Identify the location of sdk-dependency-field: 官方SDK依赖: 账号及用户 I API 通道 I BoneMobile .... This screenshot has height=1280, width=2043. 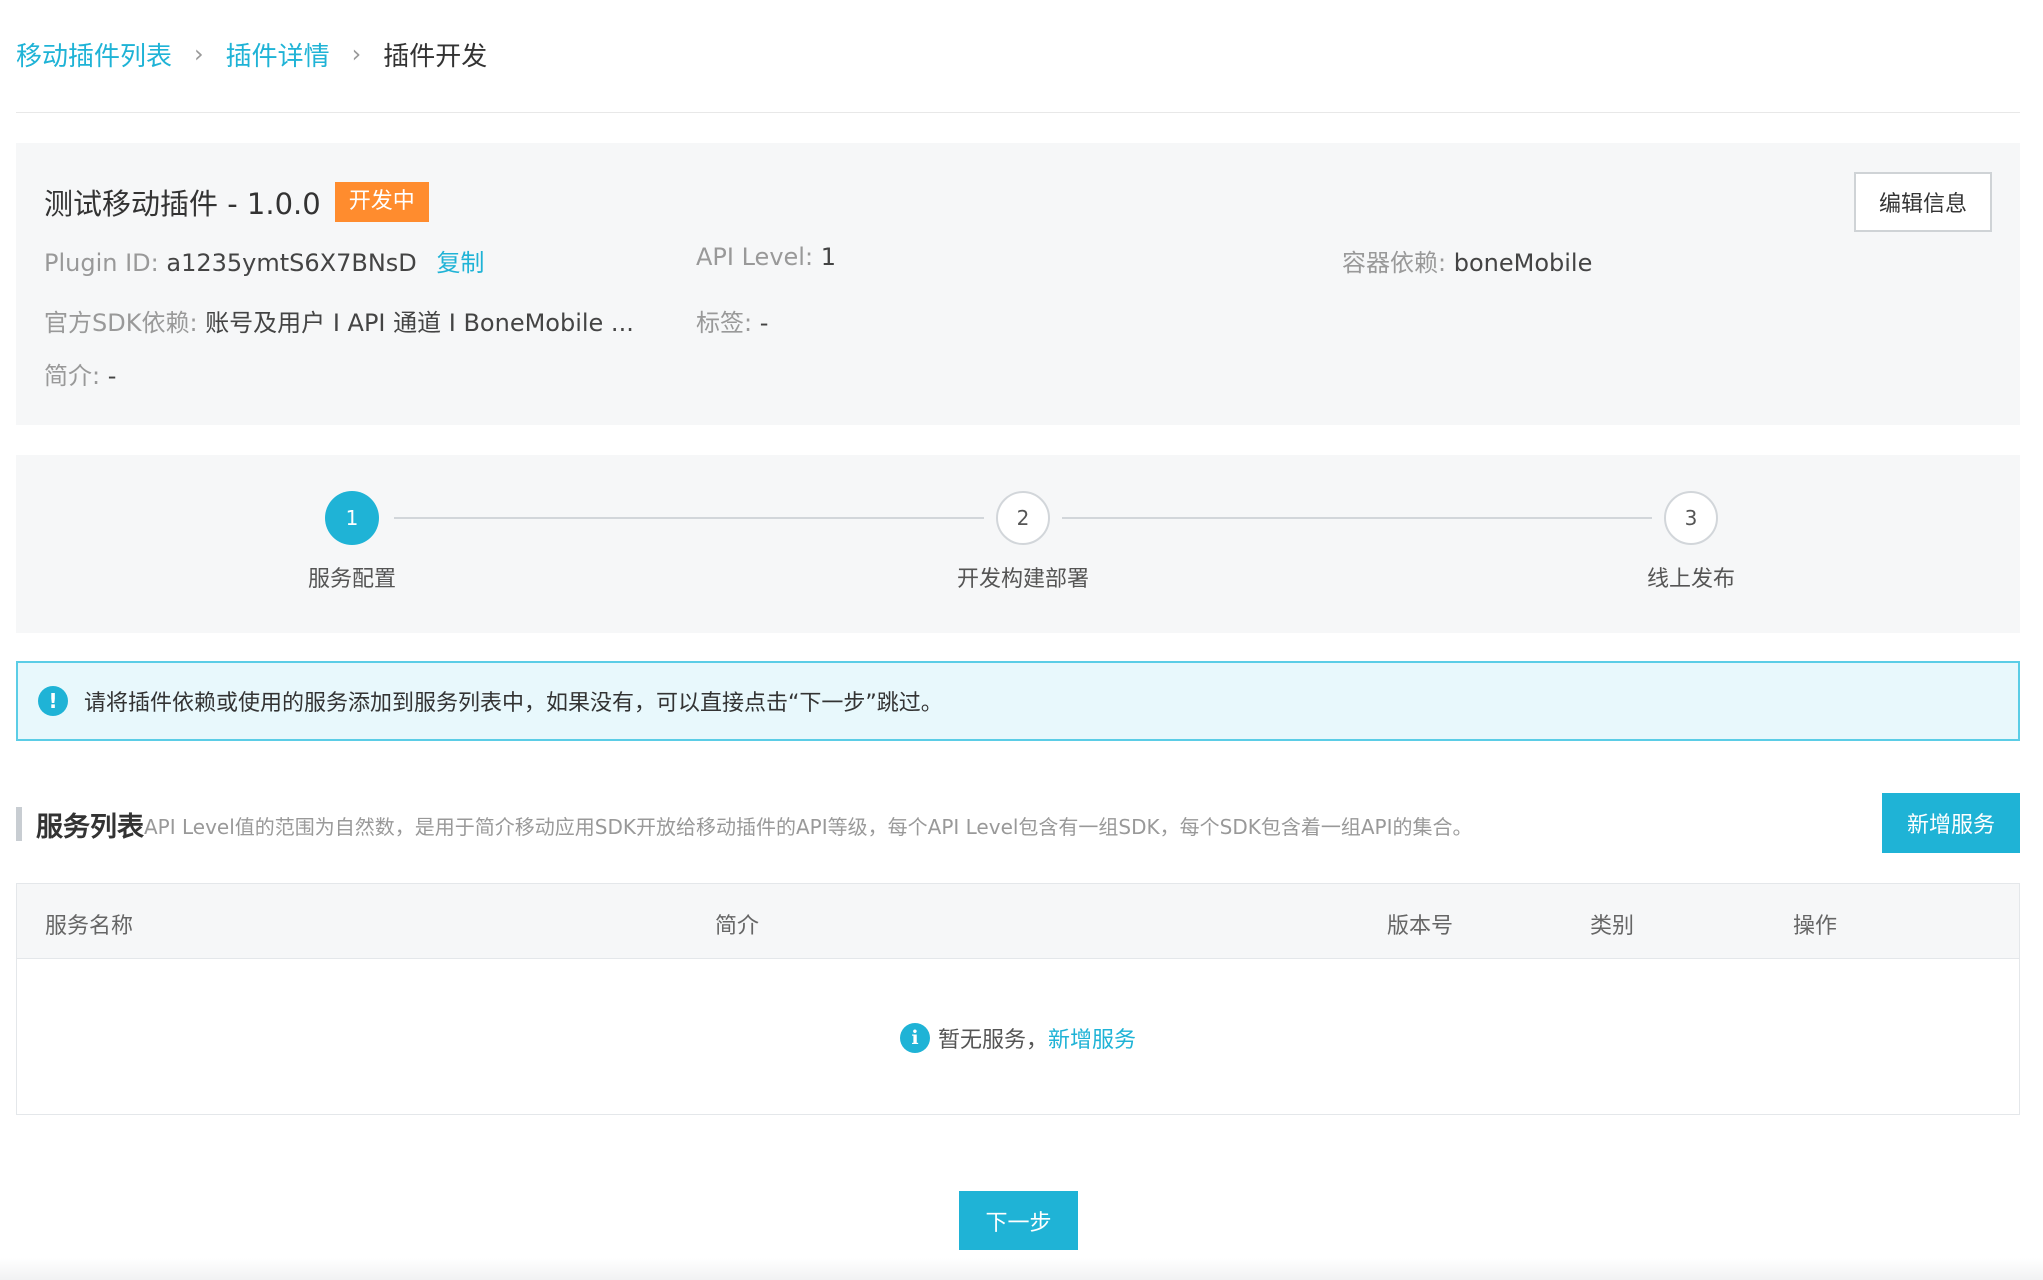
(339, 320).